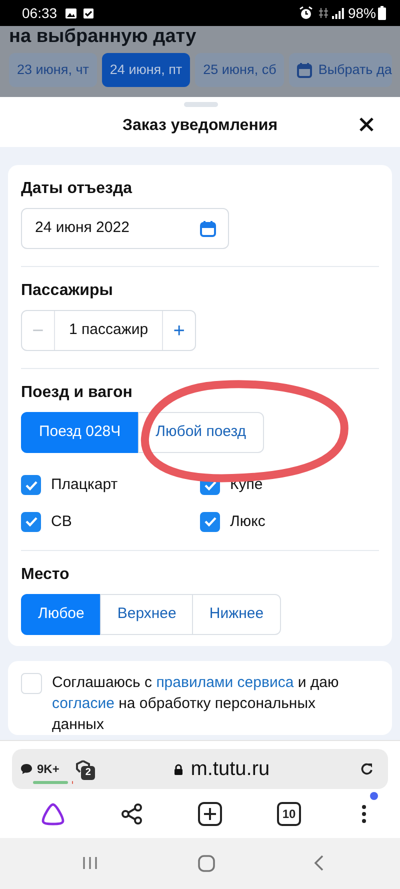  I want to click on share-button, so click(132, 814).